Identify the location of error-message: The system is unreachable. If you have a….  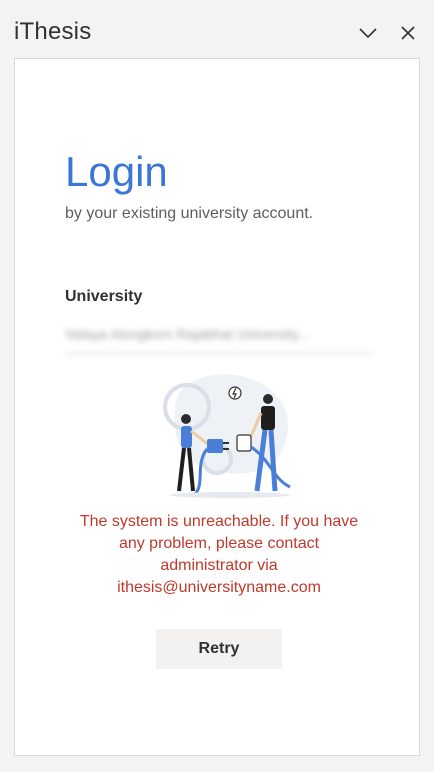
(219, 555).